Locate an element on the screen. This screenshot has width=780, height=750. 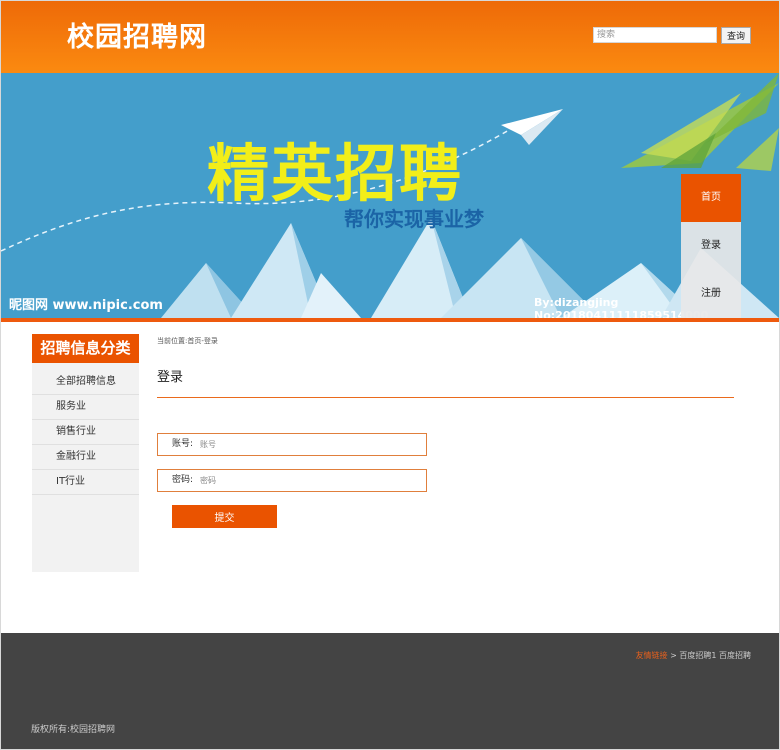
nav-item-login: 登录 is located at coordinates (711, 246).